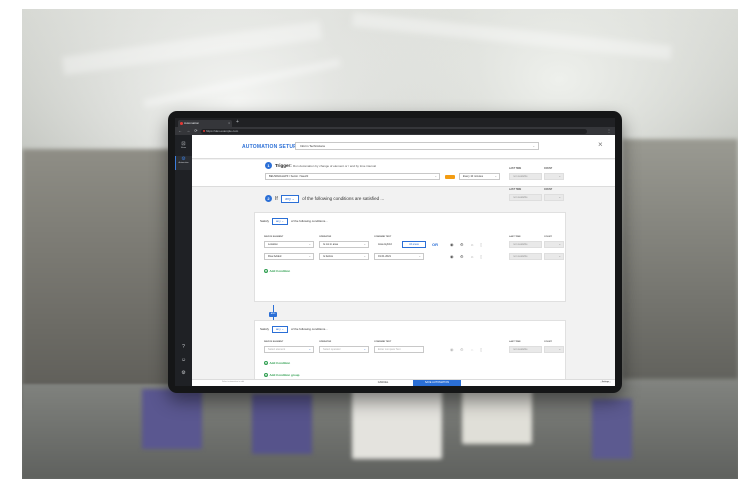  I want to click on compare-date-field: 01.01.2021 ⌄, so click(399, 256).